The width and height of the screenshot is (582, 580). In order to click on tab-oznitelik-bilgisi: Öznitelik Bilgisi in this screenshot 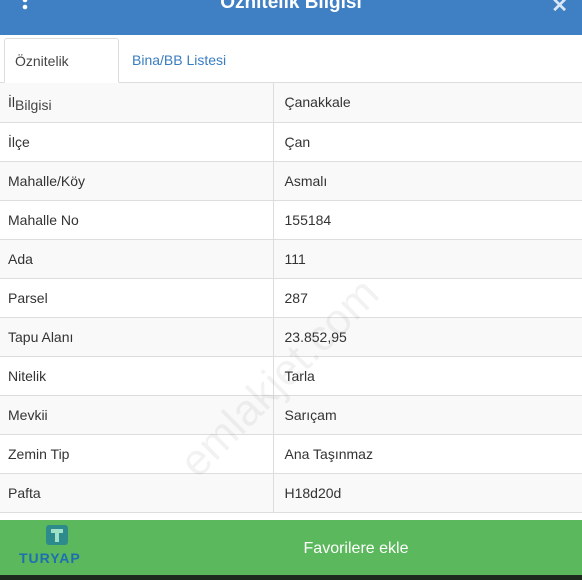, I will do `click(61, 75)`.